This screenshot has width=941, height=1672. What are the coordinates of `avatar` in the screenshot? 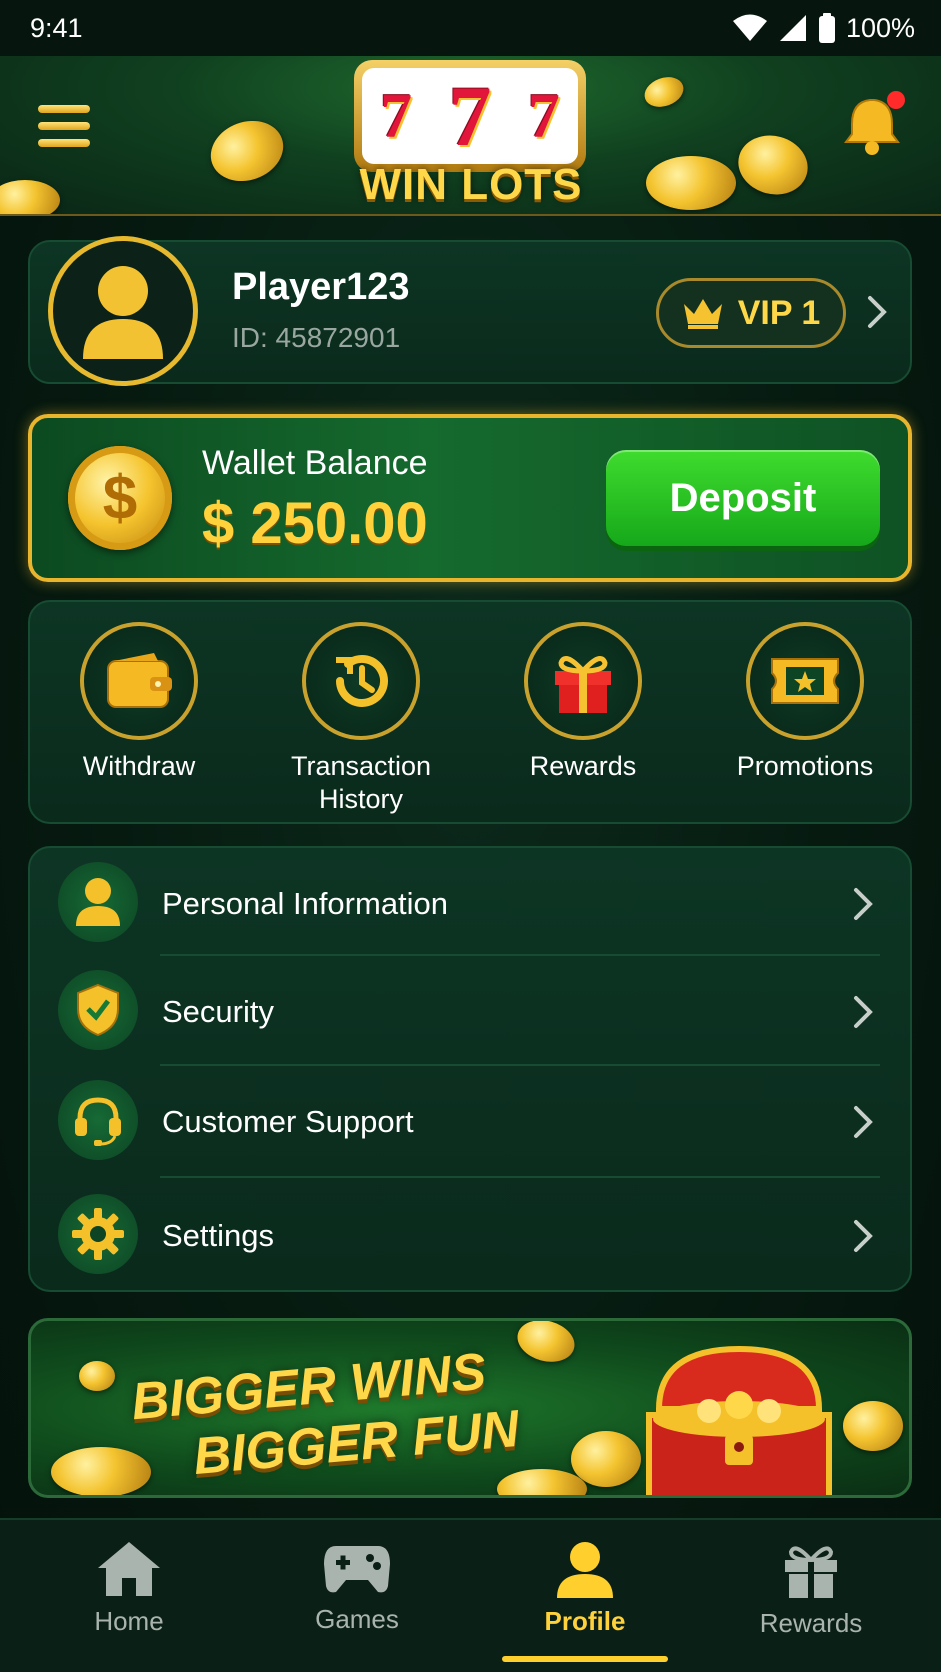 It's located at (123, 311).